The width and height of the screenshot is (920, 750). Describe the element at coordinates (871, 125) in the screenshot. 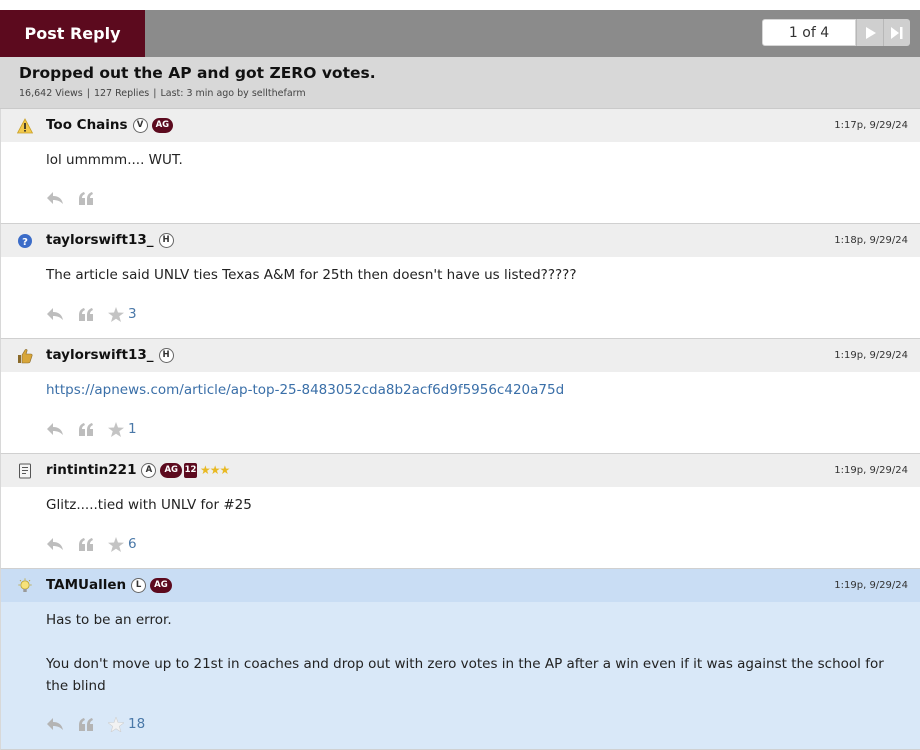

I see `post-timestamp: 1:17p, 9/29/24` at that location.